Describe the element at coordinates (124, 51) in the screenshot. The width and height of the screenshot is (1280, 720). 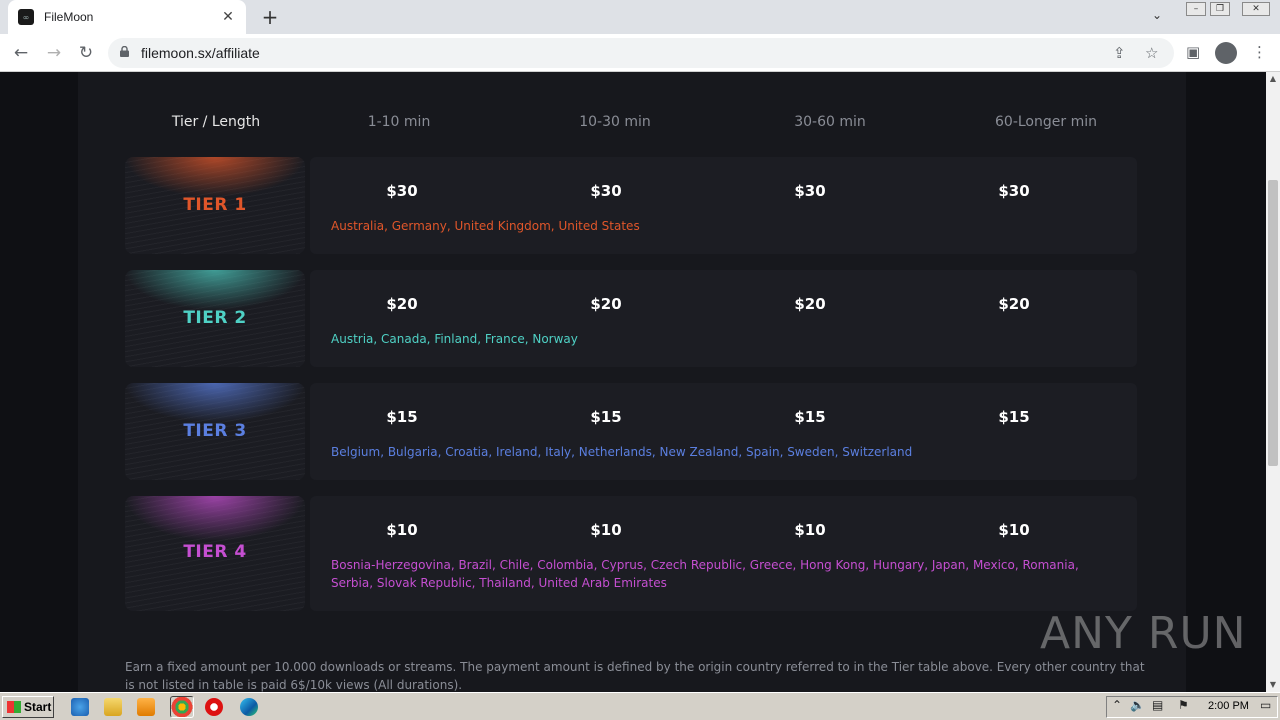
I see `lock-icon` at that location.